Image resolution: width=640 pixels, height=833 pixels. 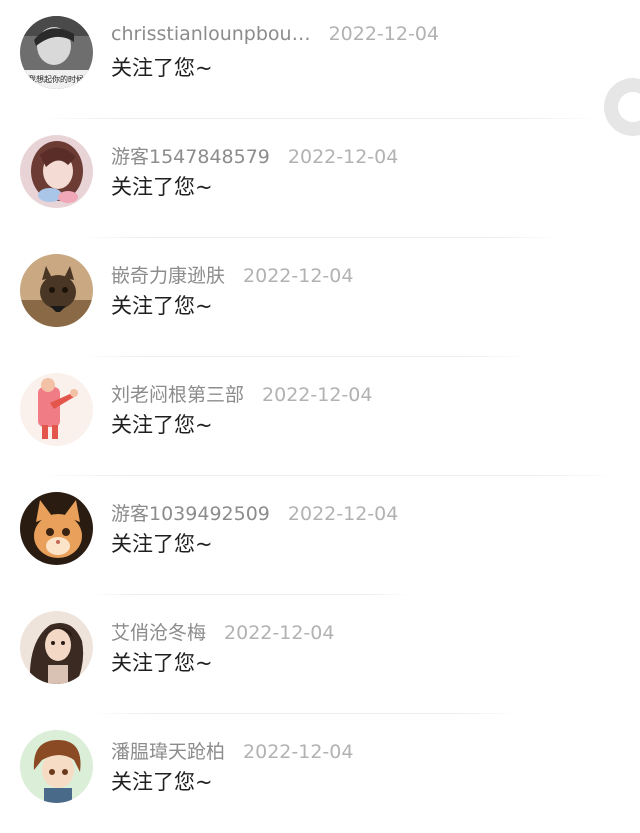 I want to click on list-item: 嵌奇力康逊肤 2022-12-04 关注了您~, so click(x=320, y=297).